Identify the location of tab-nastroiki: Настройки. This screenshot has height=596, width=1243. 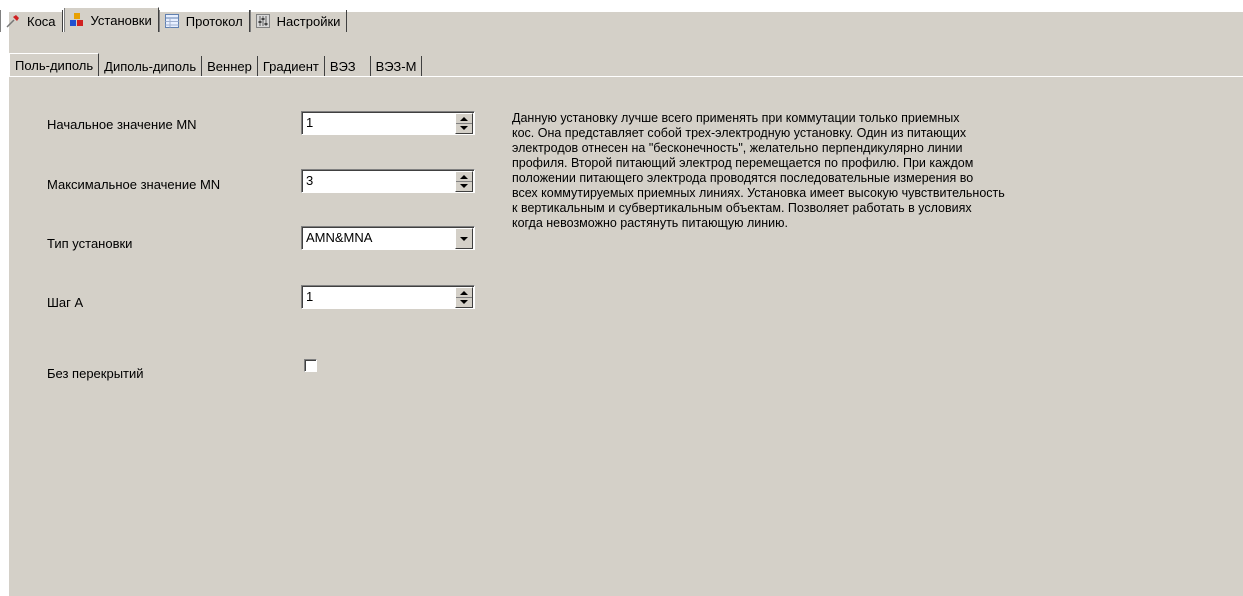
(299, 21).